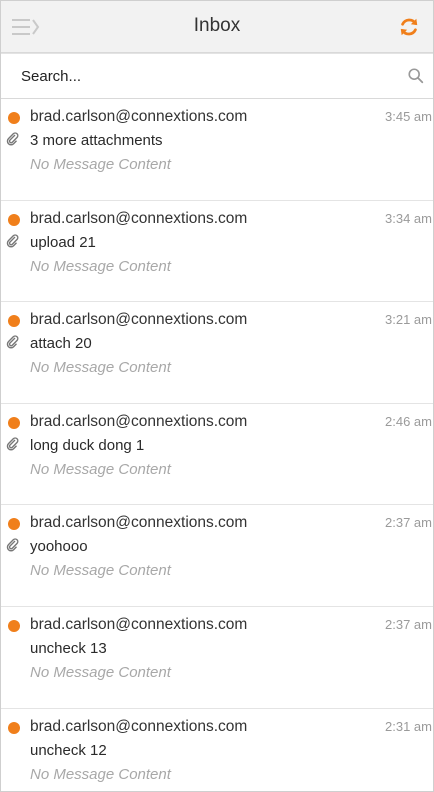 The width and height of the screenshot is (434, 792). I want to click on message-time: 2:46 am, so click(408, 421).